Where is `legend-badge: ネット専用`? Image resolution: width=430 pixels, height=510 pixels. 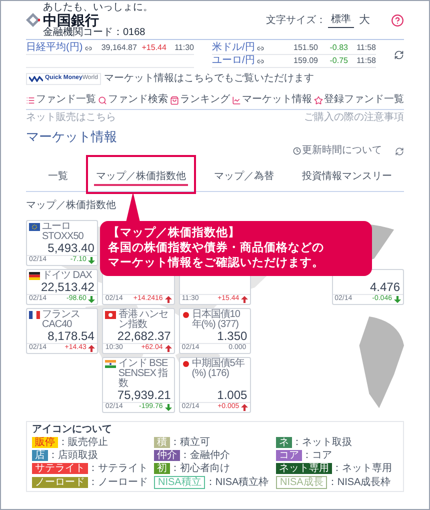 legend-badge: ネット専用 is located at coordinates (304, 468).